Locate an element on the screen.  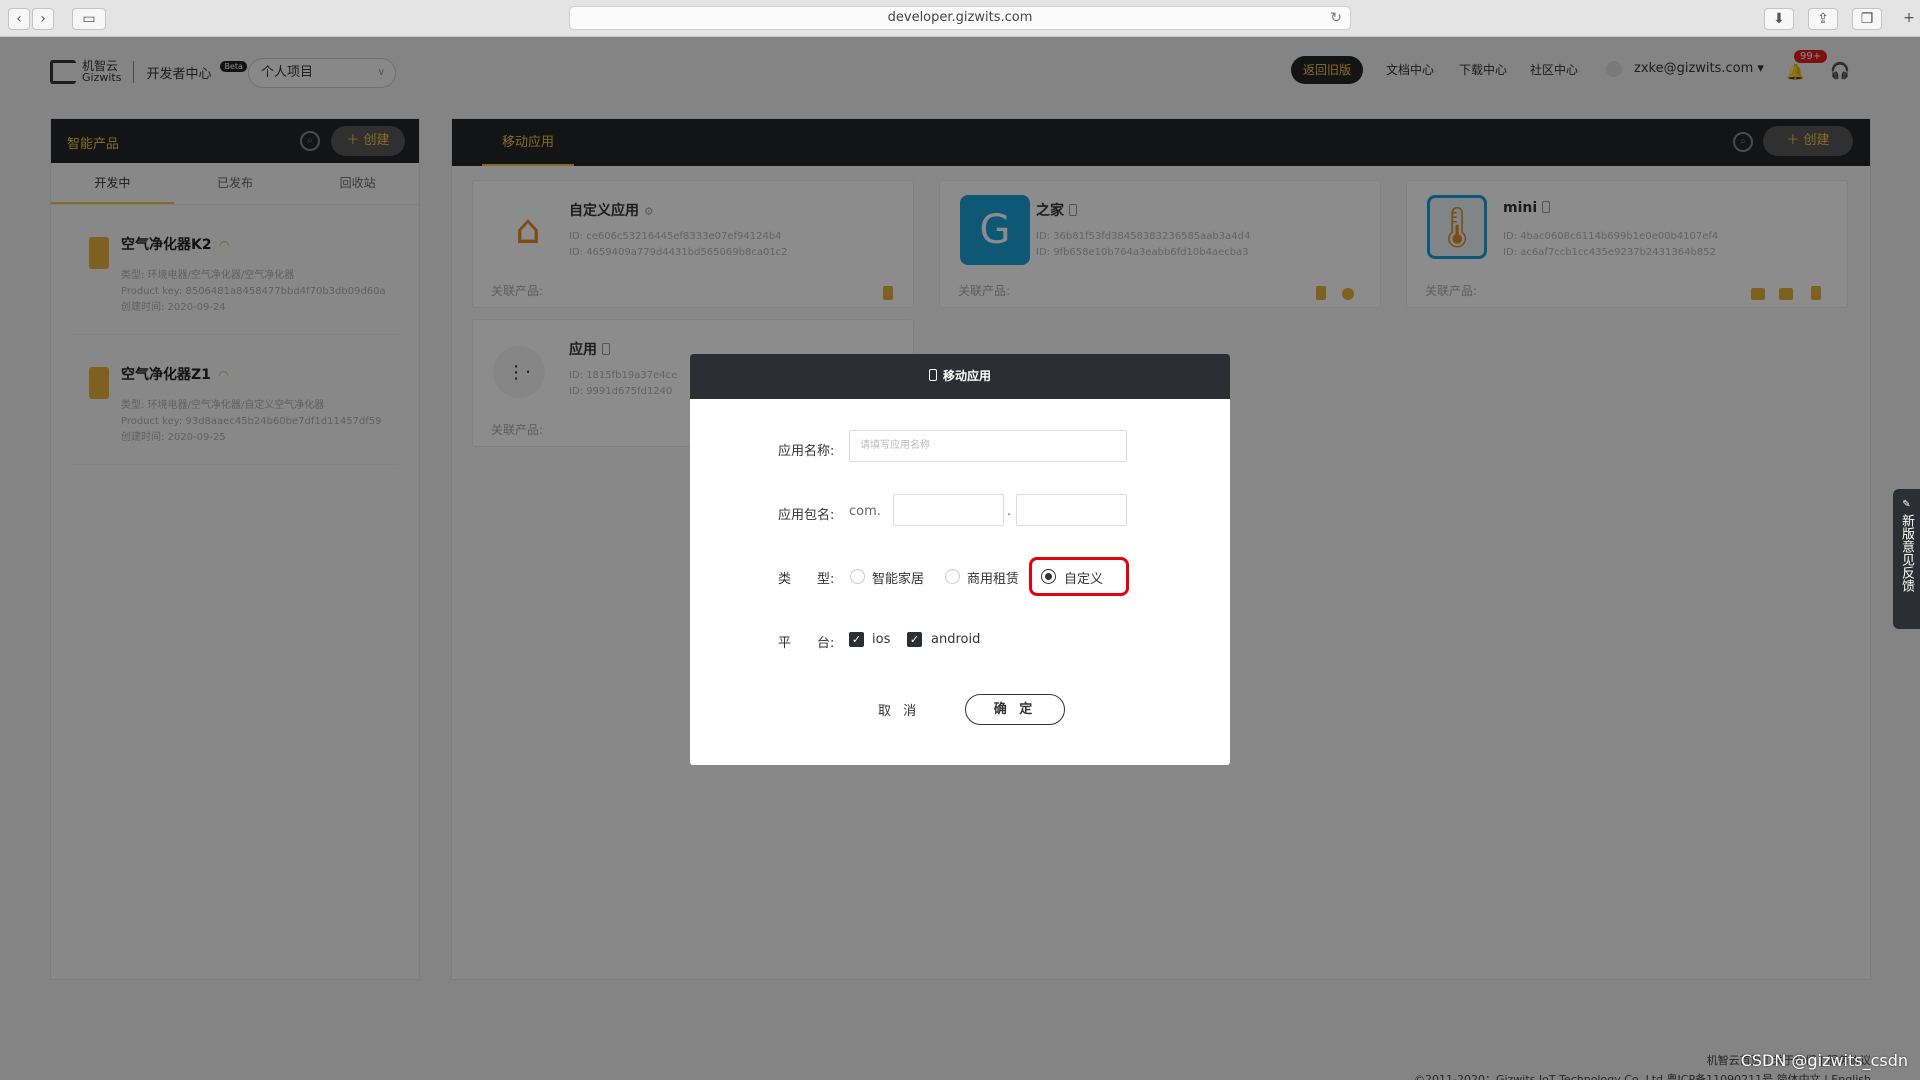
address-bar: developer.gizwits.com ↻ is located at coordinates (960, 18).